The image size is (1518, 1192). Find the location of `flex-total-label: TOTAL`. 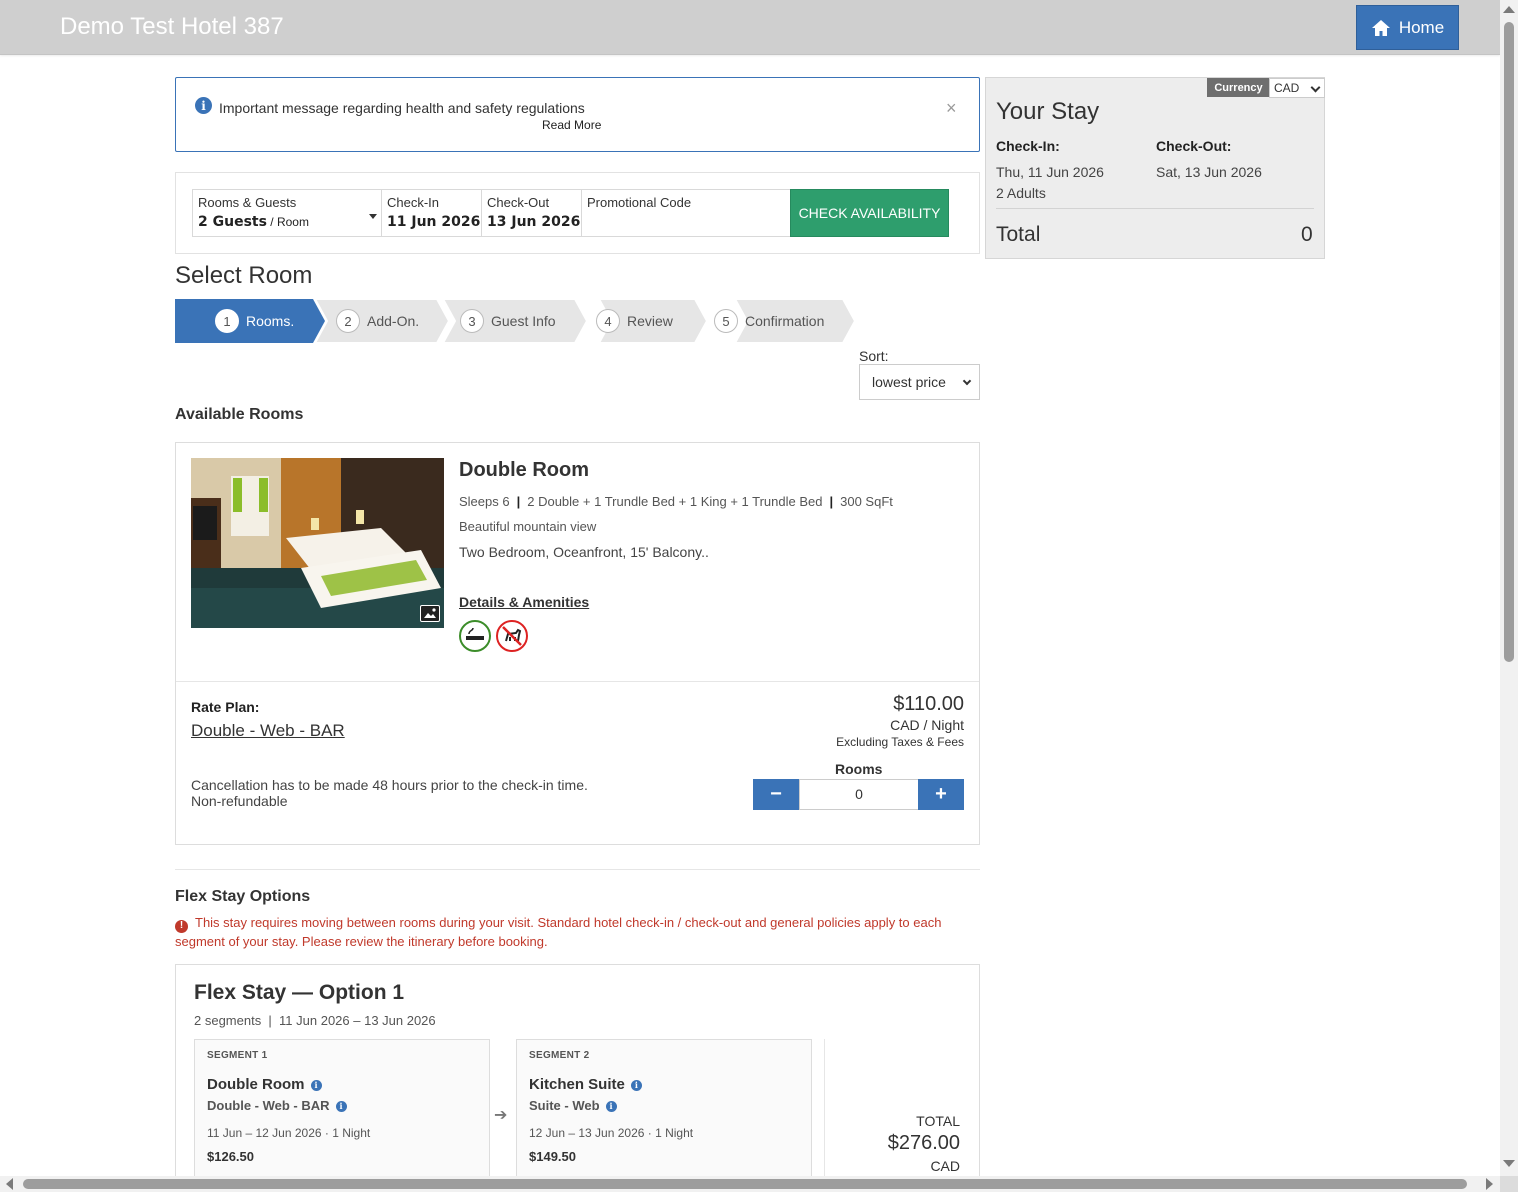

flex-total-label: TOTAL is located at coordinates (938, 1121).